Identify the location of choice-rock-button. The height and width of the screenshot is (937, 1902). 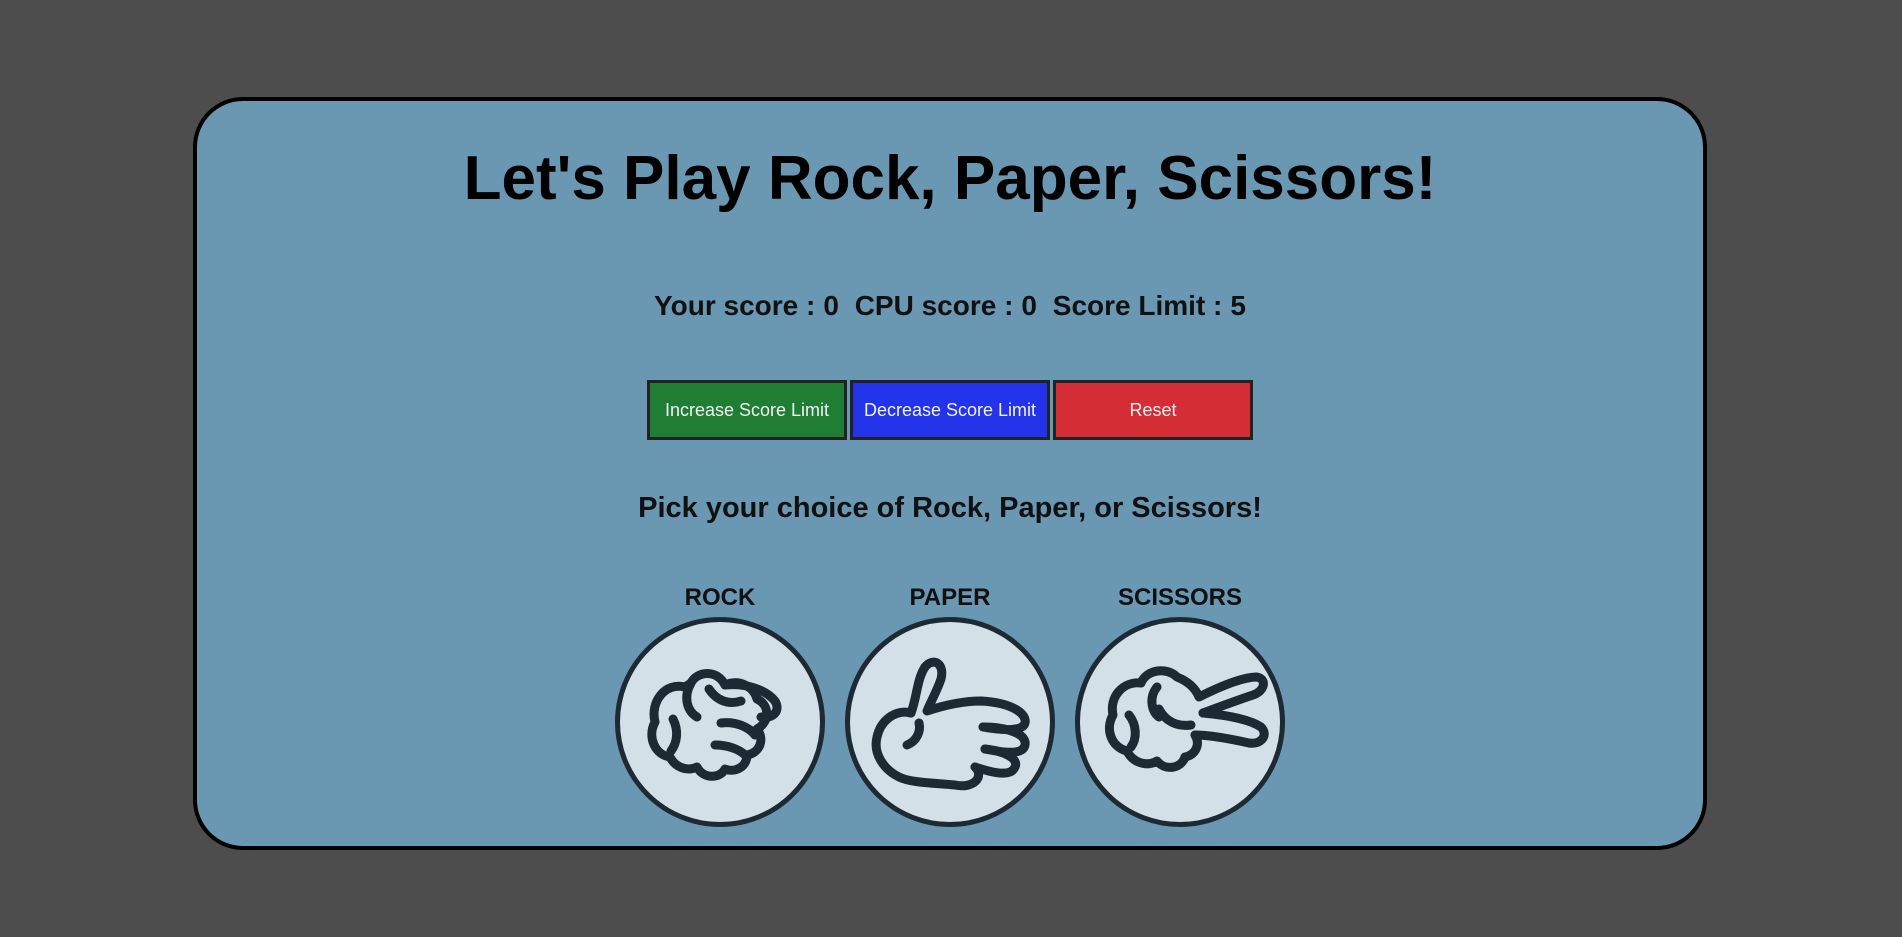
(720, 722).